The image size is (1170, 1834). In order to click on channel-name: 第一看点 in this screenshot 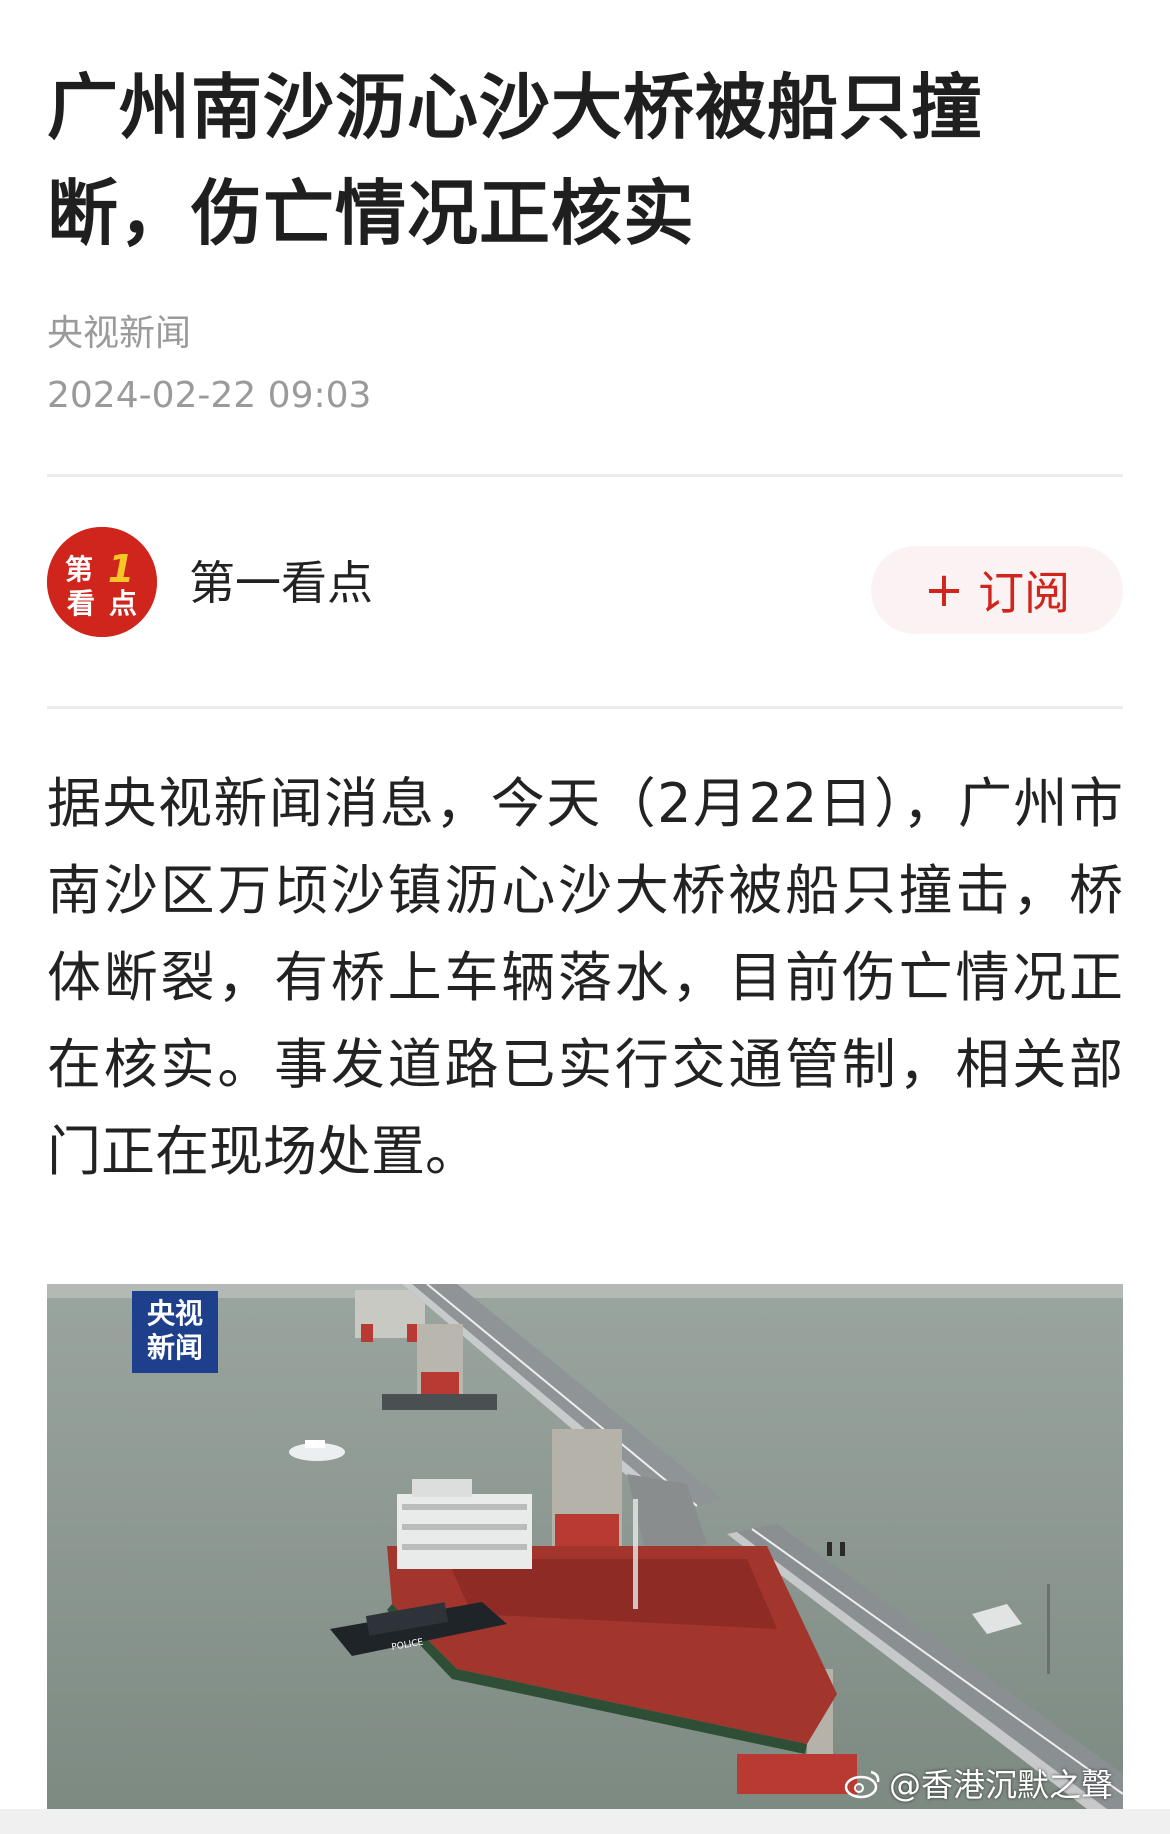, I will do `click(281, 580)`.